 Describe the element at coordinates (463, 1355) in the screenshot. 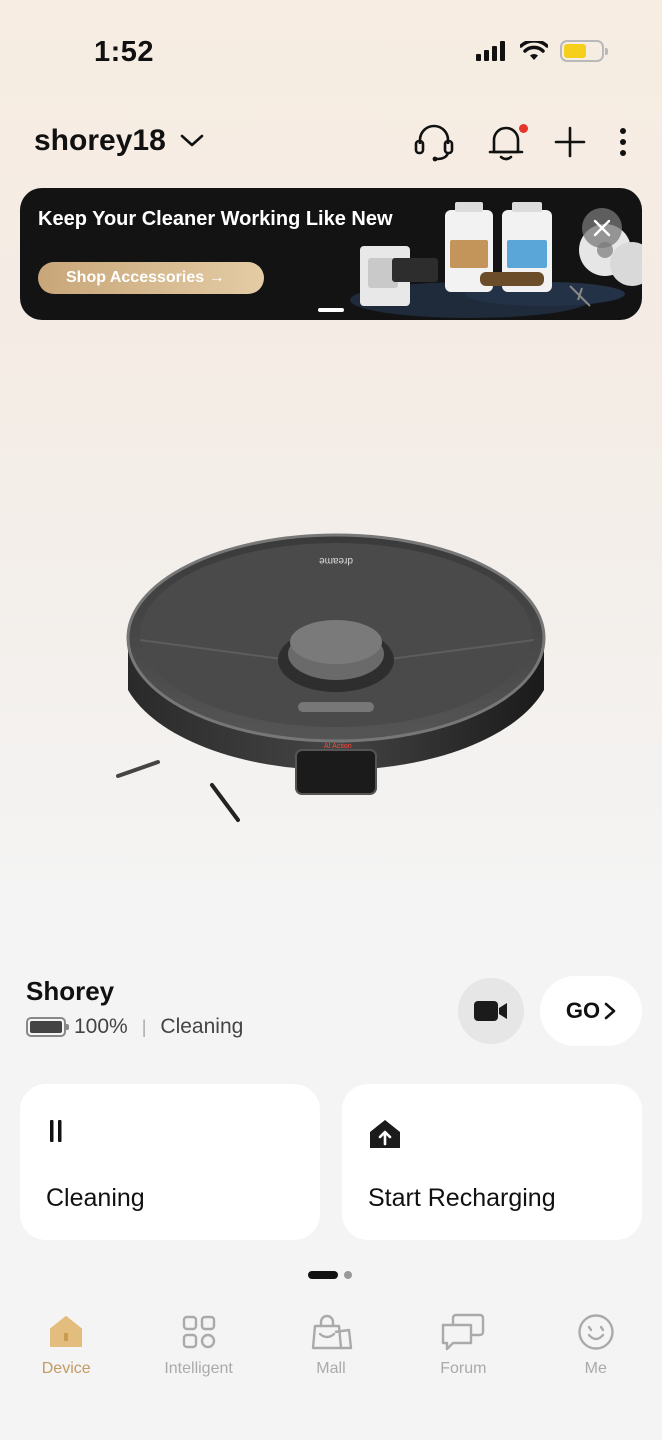

I see `tab-forum: Forum` at that location.